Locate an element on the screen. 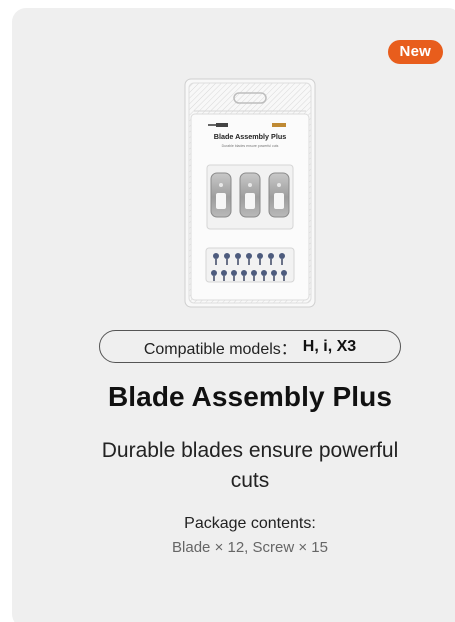 This screenshot has width=455, height=622. compatible-models-value: H, i, X3 is located at coordinates (329, 346).